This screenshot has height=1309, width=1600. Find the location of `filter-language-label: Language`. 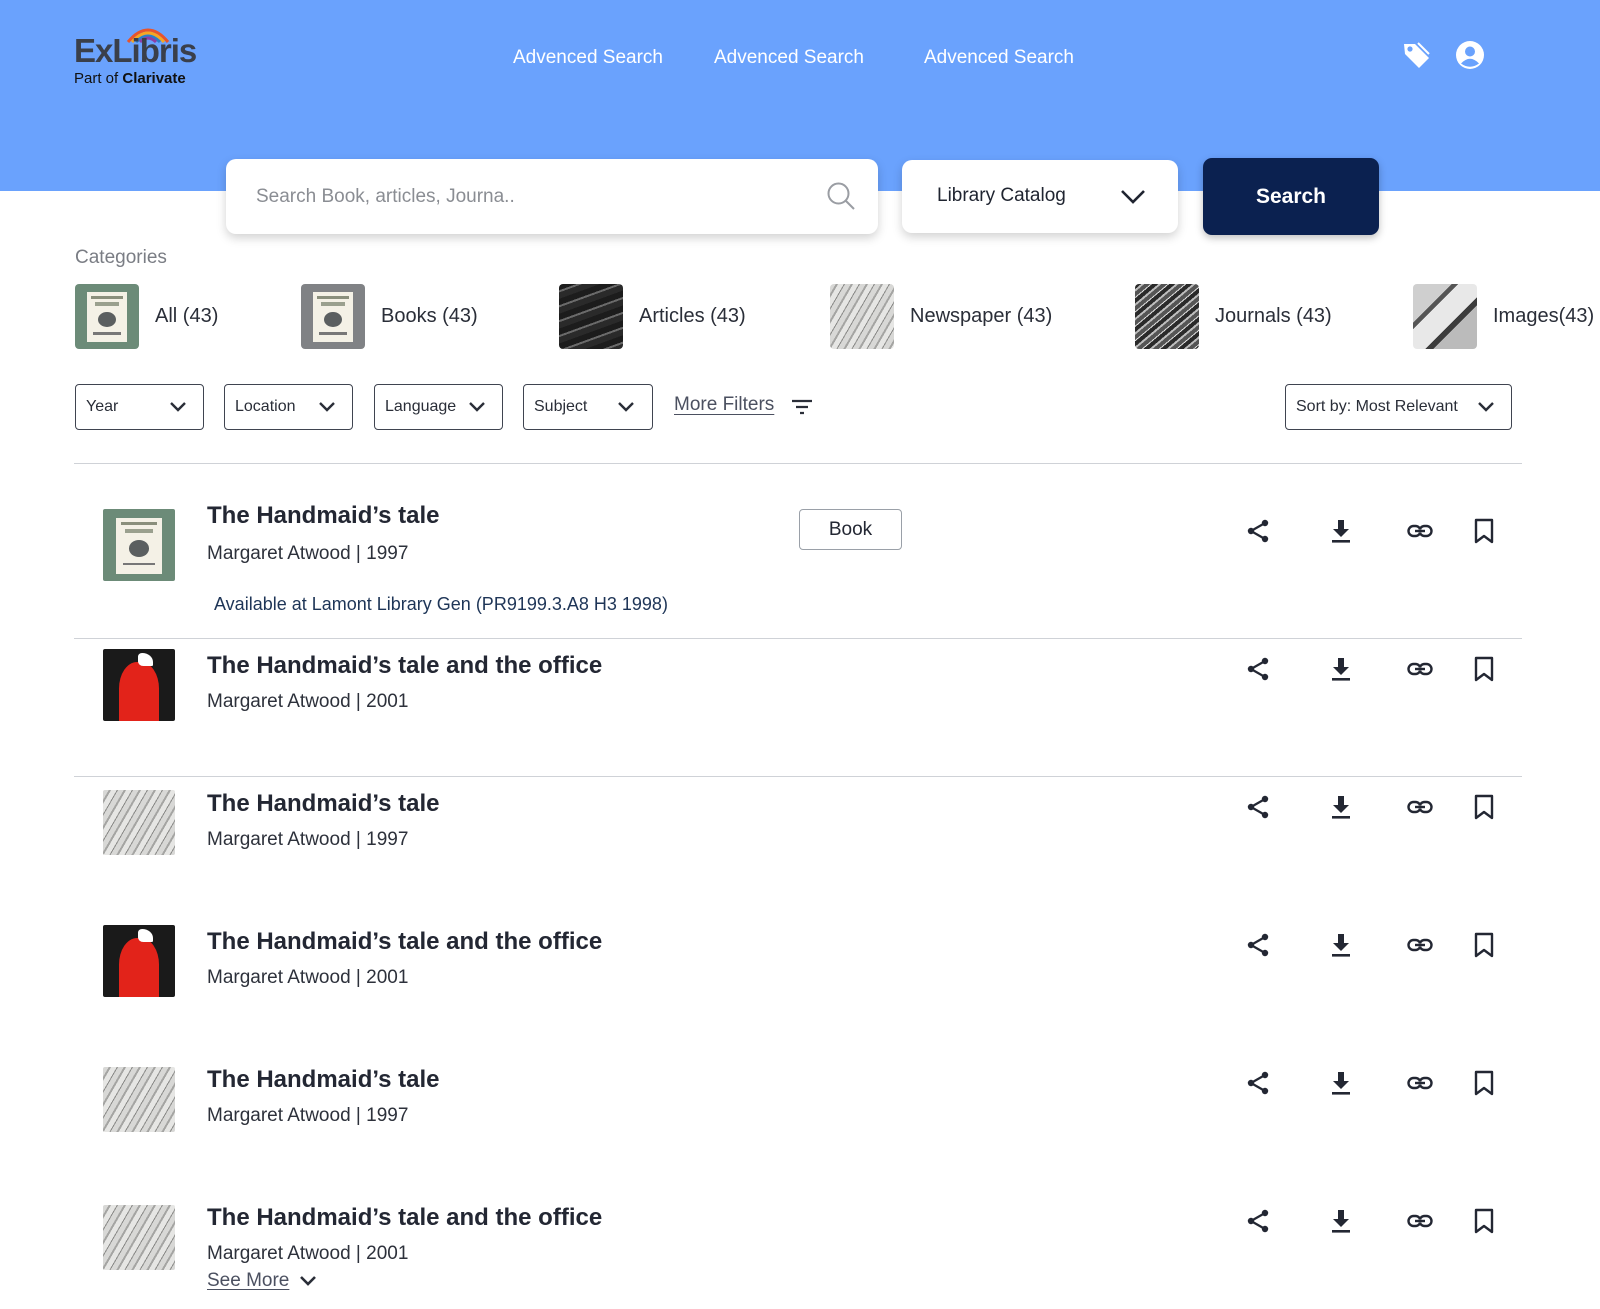

filter-language-label: Language is located at coordinates (421, 406).